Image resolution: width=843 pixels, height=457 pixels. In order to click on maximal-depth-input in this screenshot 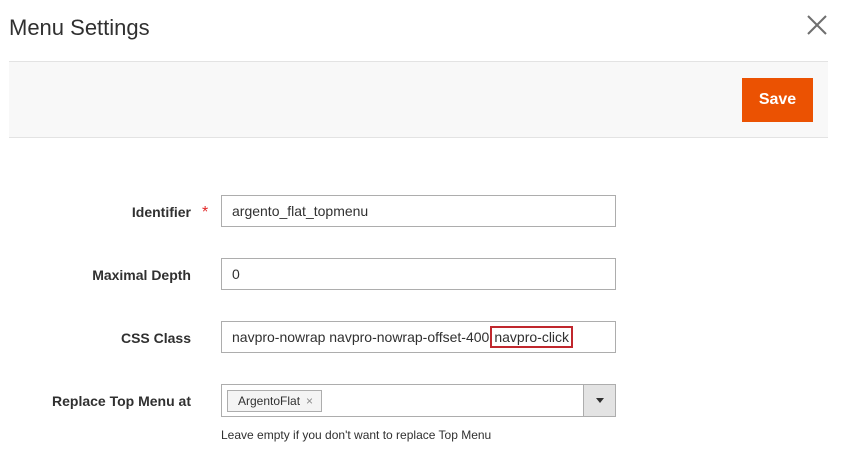, I will do `click(418, 274)`.